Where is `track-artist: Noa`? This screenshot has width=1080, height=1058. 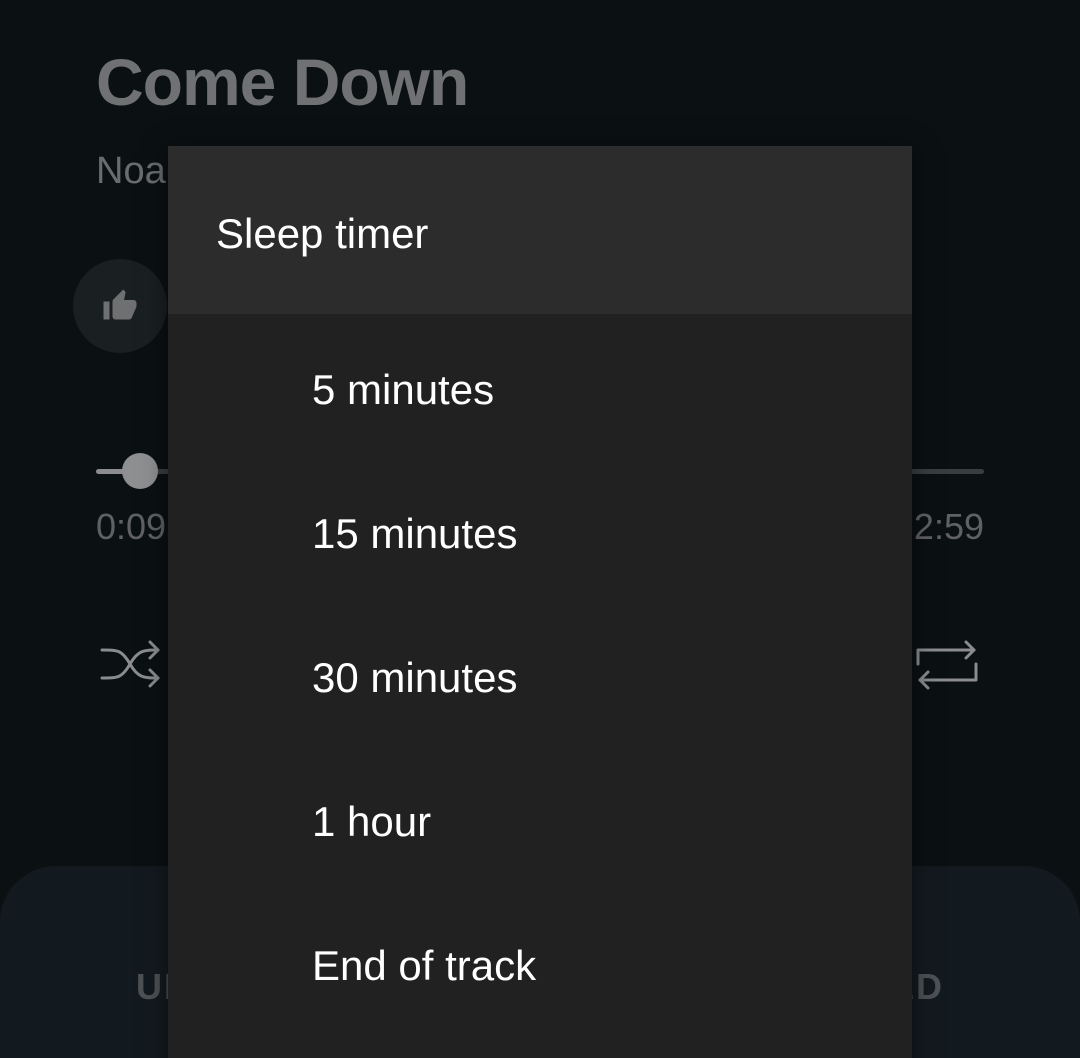
track-artist: Noa is located at coordinates (131, 171).